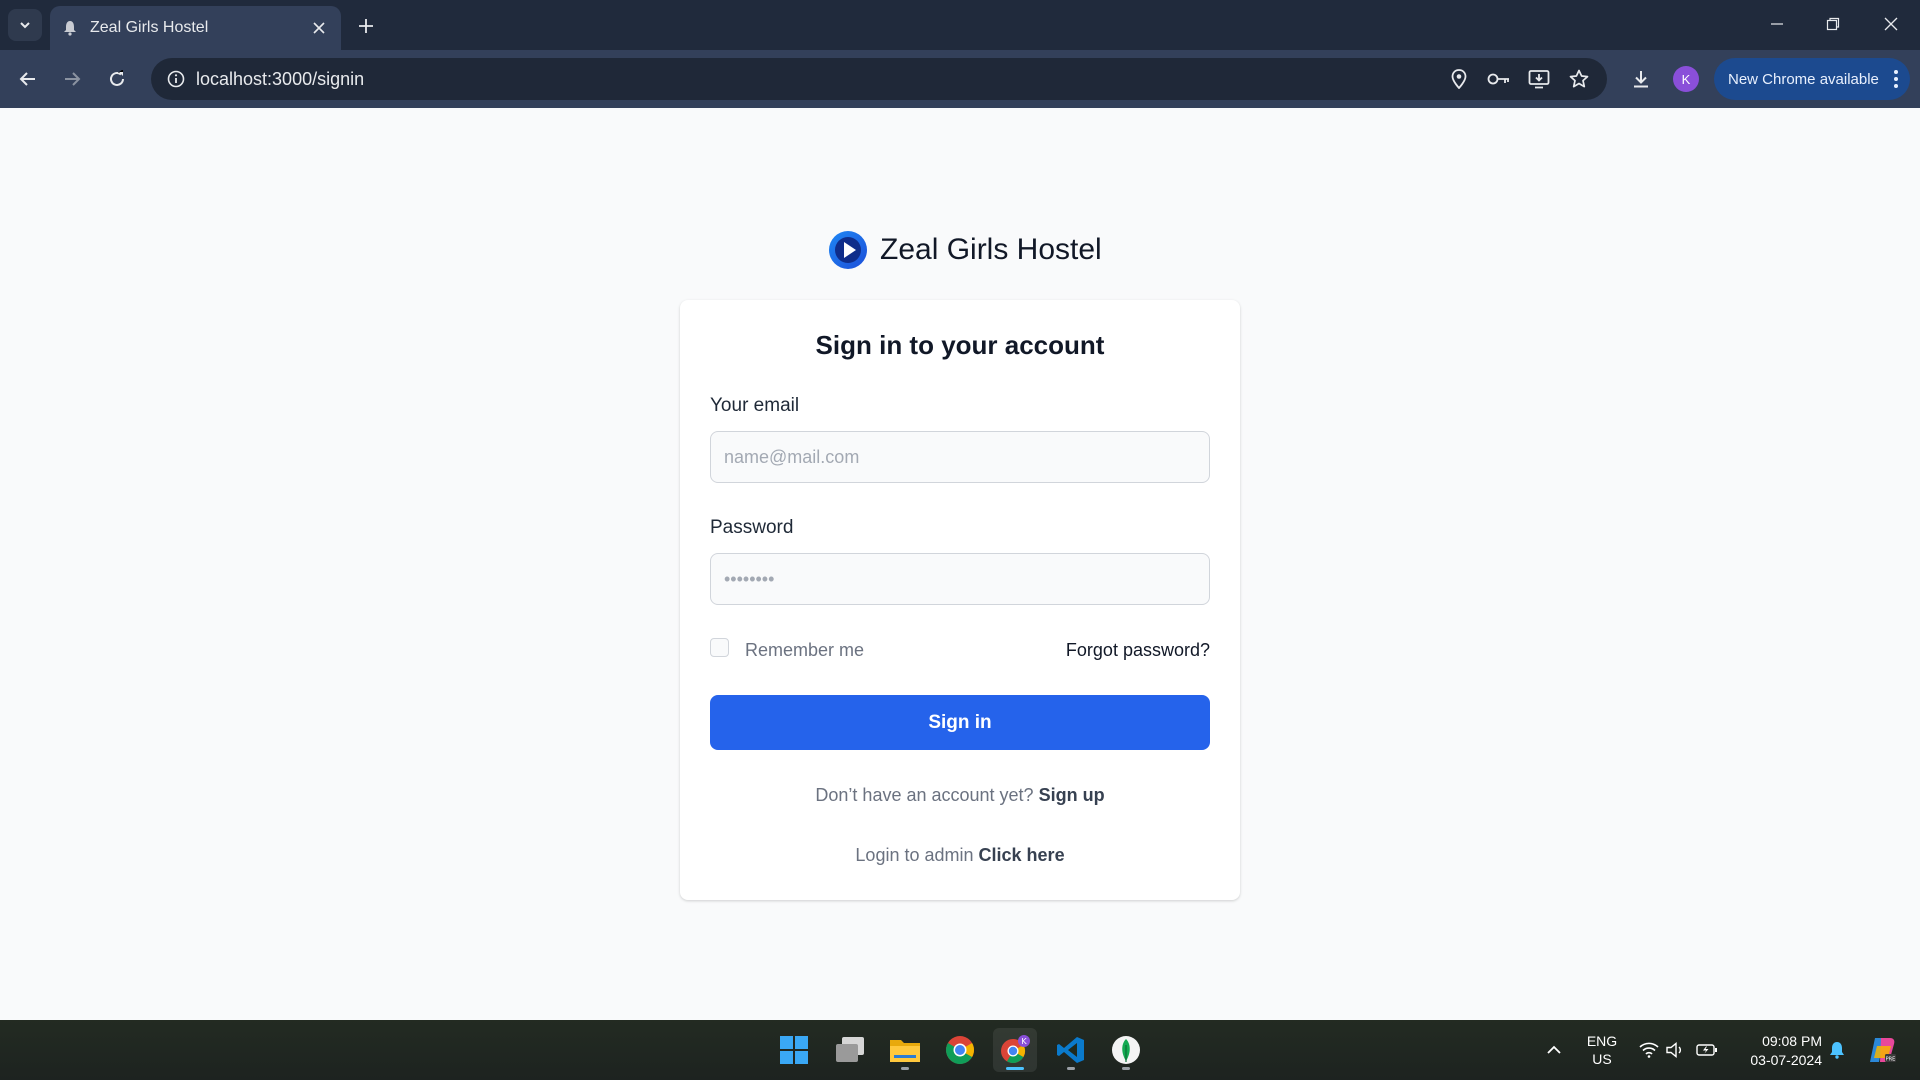  I want to click on chrome-icon, so click(960, 1050).